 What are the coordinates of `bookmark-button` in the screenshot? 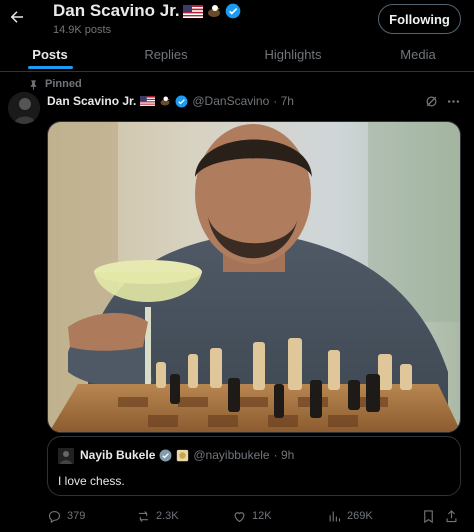 It's located at (428, 516).